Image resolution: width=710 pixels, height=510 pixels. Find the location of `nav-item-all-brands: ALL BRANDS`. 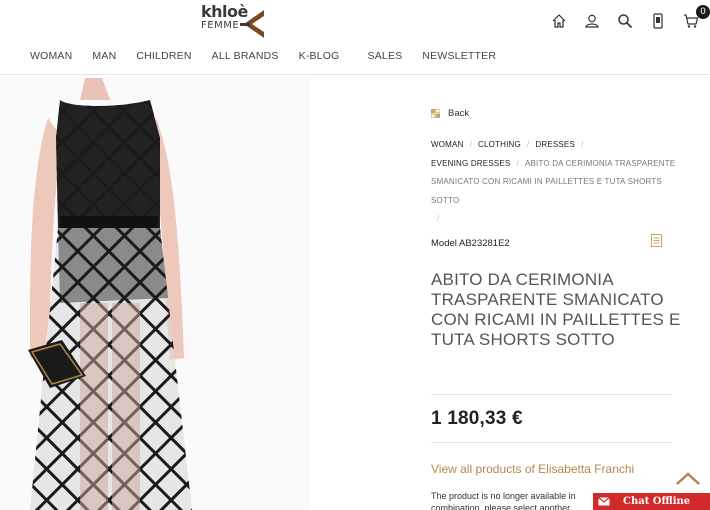

nav-item-all-brands: ALL BRANDS is located at coordinates (245, 56).